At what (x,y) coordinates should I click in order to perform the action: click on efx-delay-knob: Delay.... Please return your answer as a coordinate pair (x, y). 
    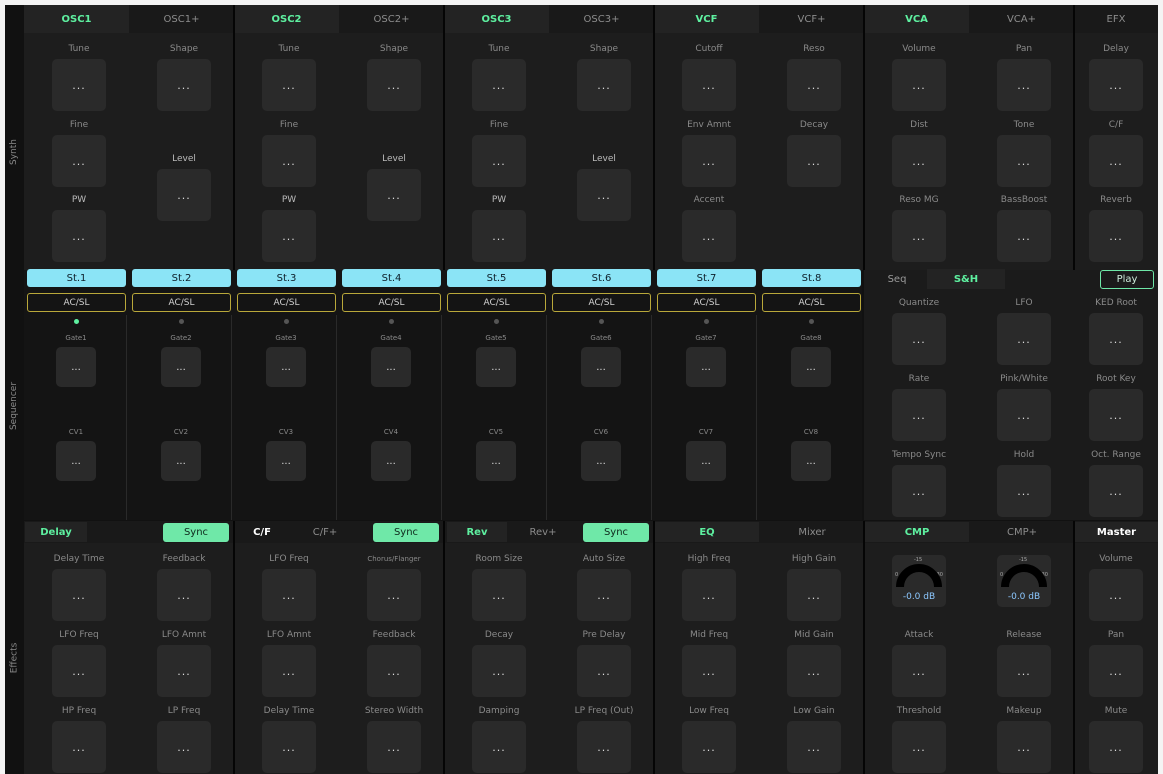
    Looking at the image, I should click on (1112, 77).